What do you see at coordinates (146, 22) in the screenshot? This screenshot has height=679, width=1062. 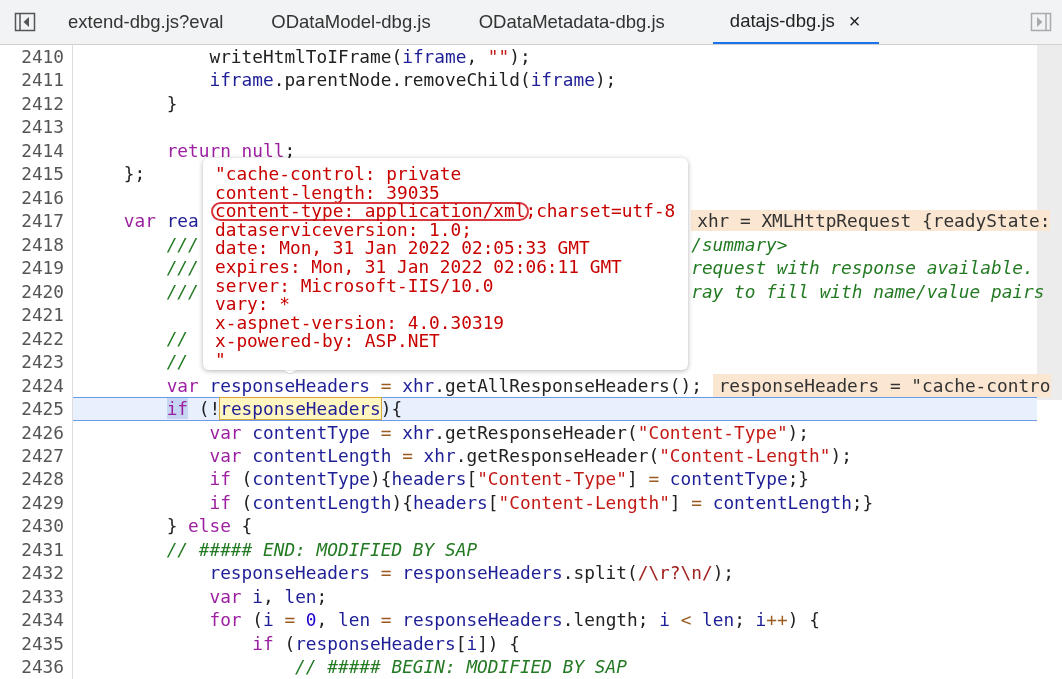 I see `file-tab: extend-dbg.js?eval` at bounding box center [146, 22].